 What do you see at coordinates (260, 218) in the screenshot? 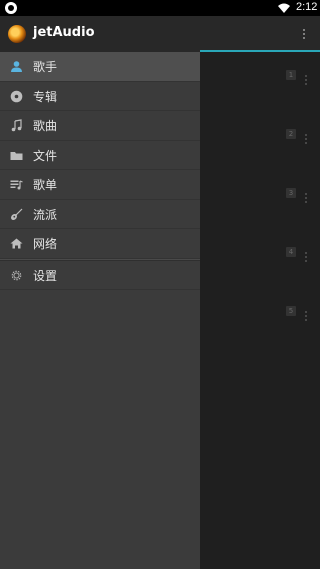
I see `list-item: 3` at bounding box center [260, 218].